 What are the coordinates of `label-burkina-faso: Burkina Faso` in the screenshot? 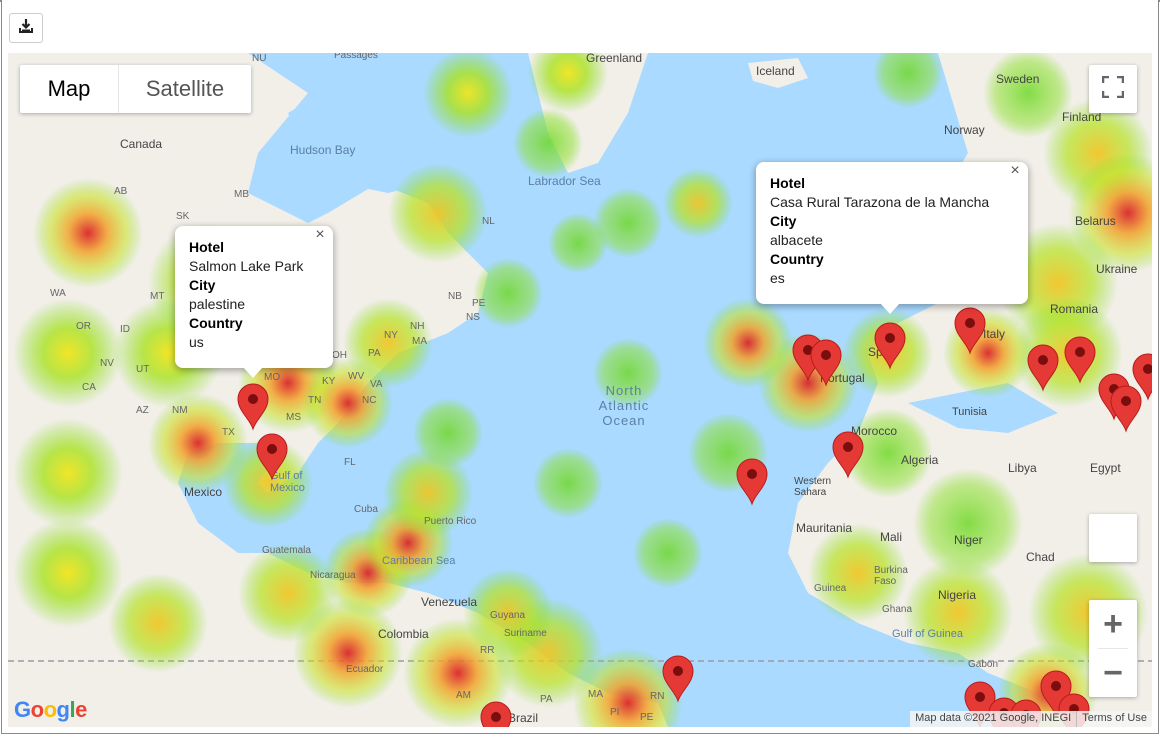 It's located at (891, 576).